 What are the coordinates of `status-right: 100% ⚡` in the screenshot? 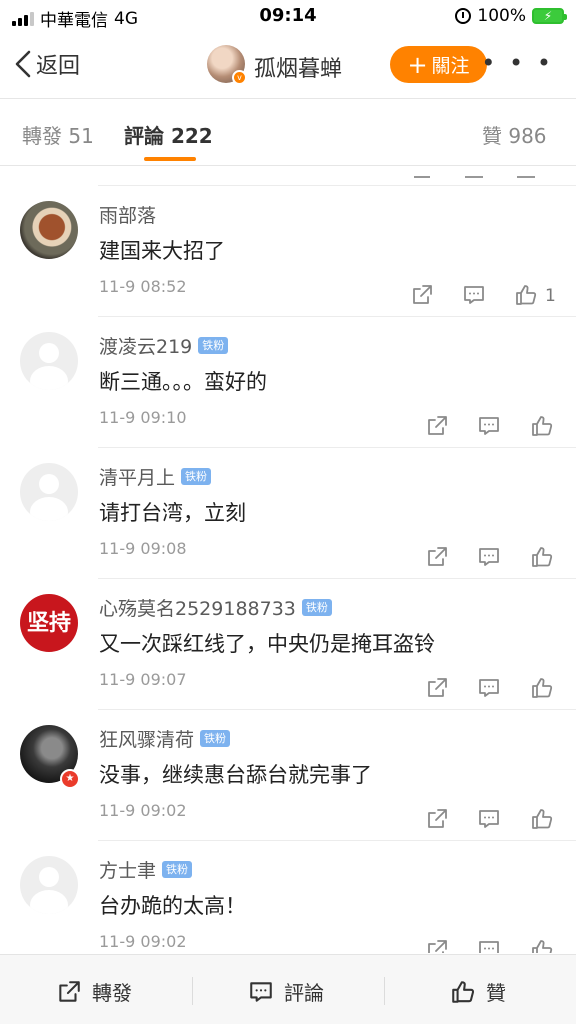 It's located at (511, 16).